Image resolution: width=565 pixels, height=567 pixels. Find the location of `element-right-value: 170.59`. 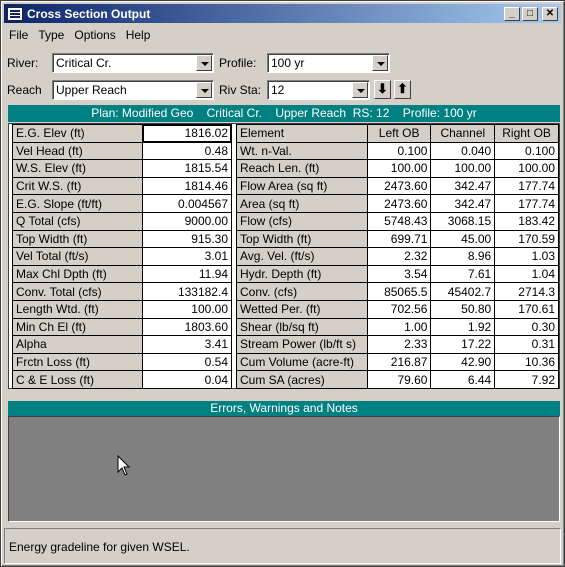

element-right-value: 170.59 is located at coordinates (526, 239).